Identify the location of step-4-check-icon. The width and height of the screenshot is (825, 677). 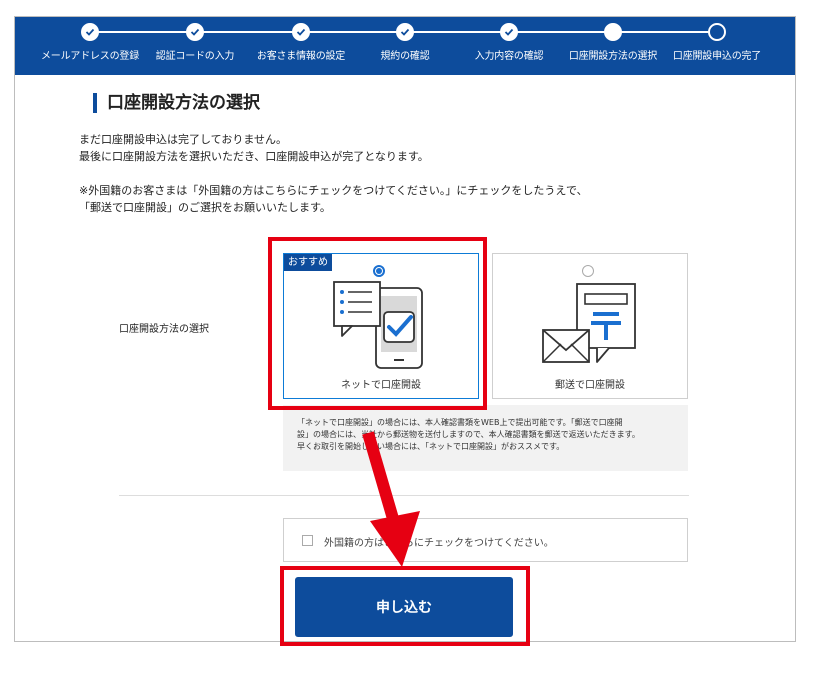
(405, 32).